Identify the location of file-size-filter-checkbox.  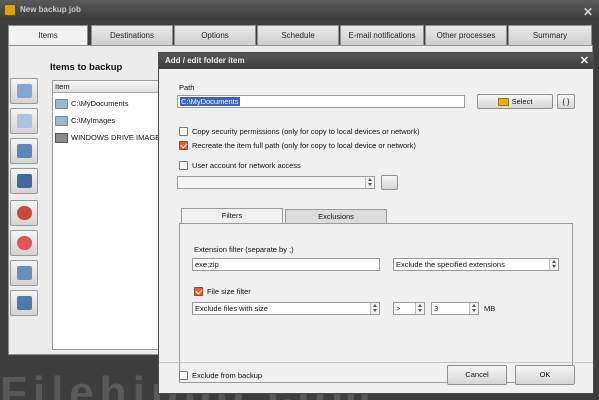
(198, 291).